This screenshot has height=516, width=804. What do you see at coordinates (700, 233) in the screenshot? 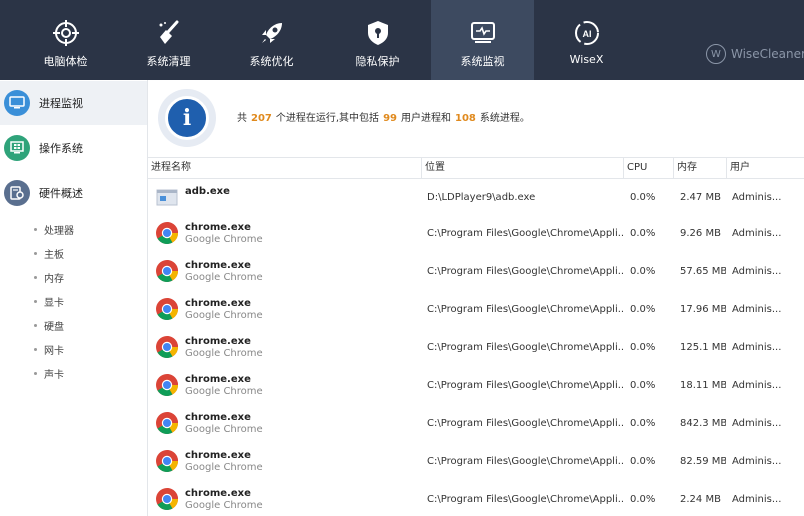
I see `process-memory: 9.26 MB` at bounding box center [700, 233].